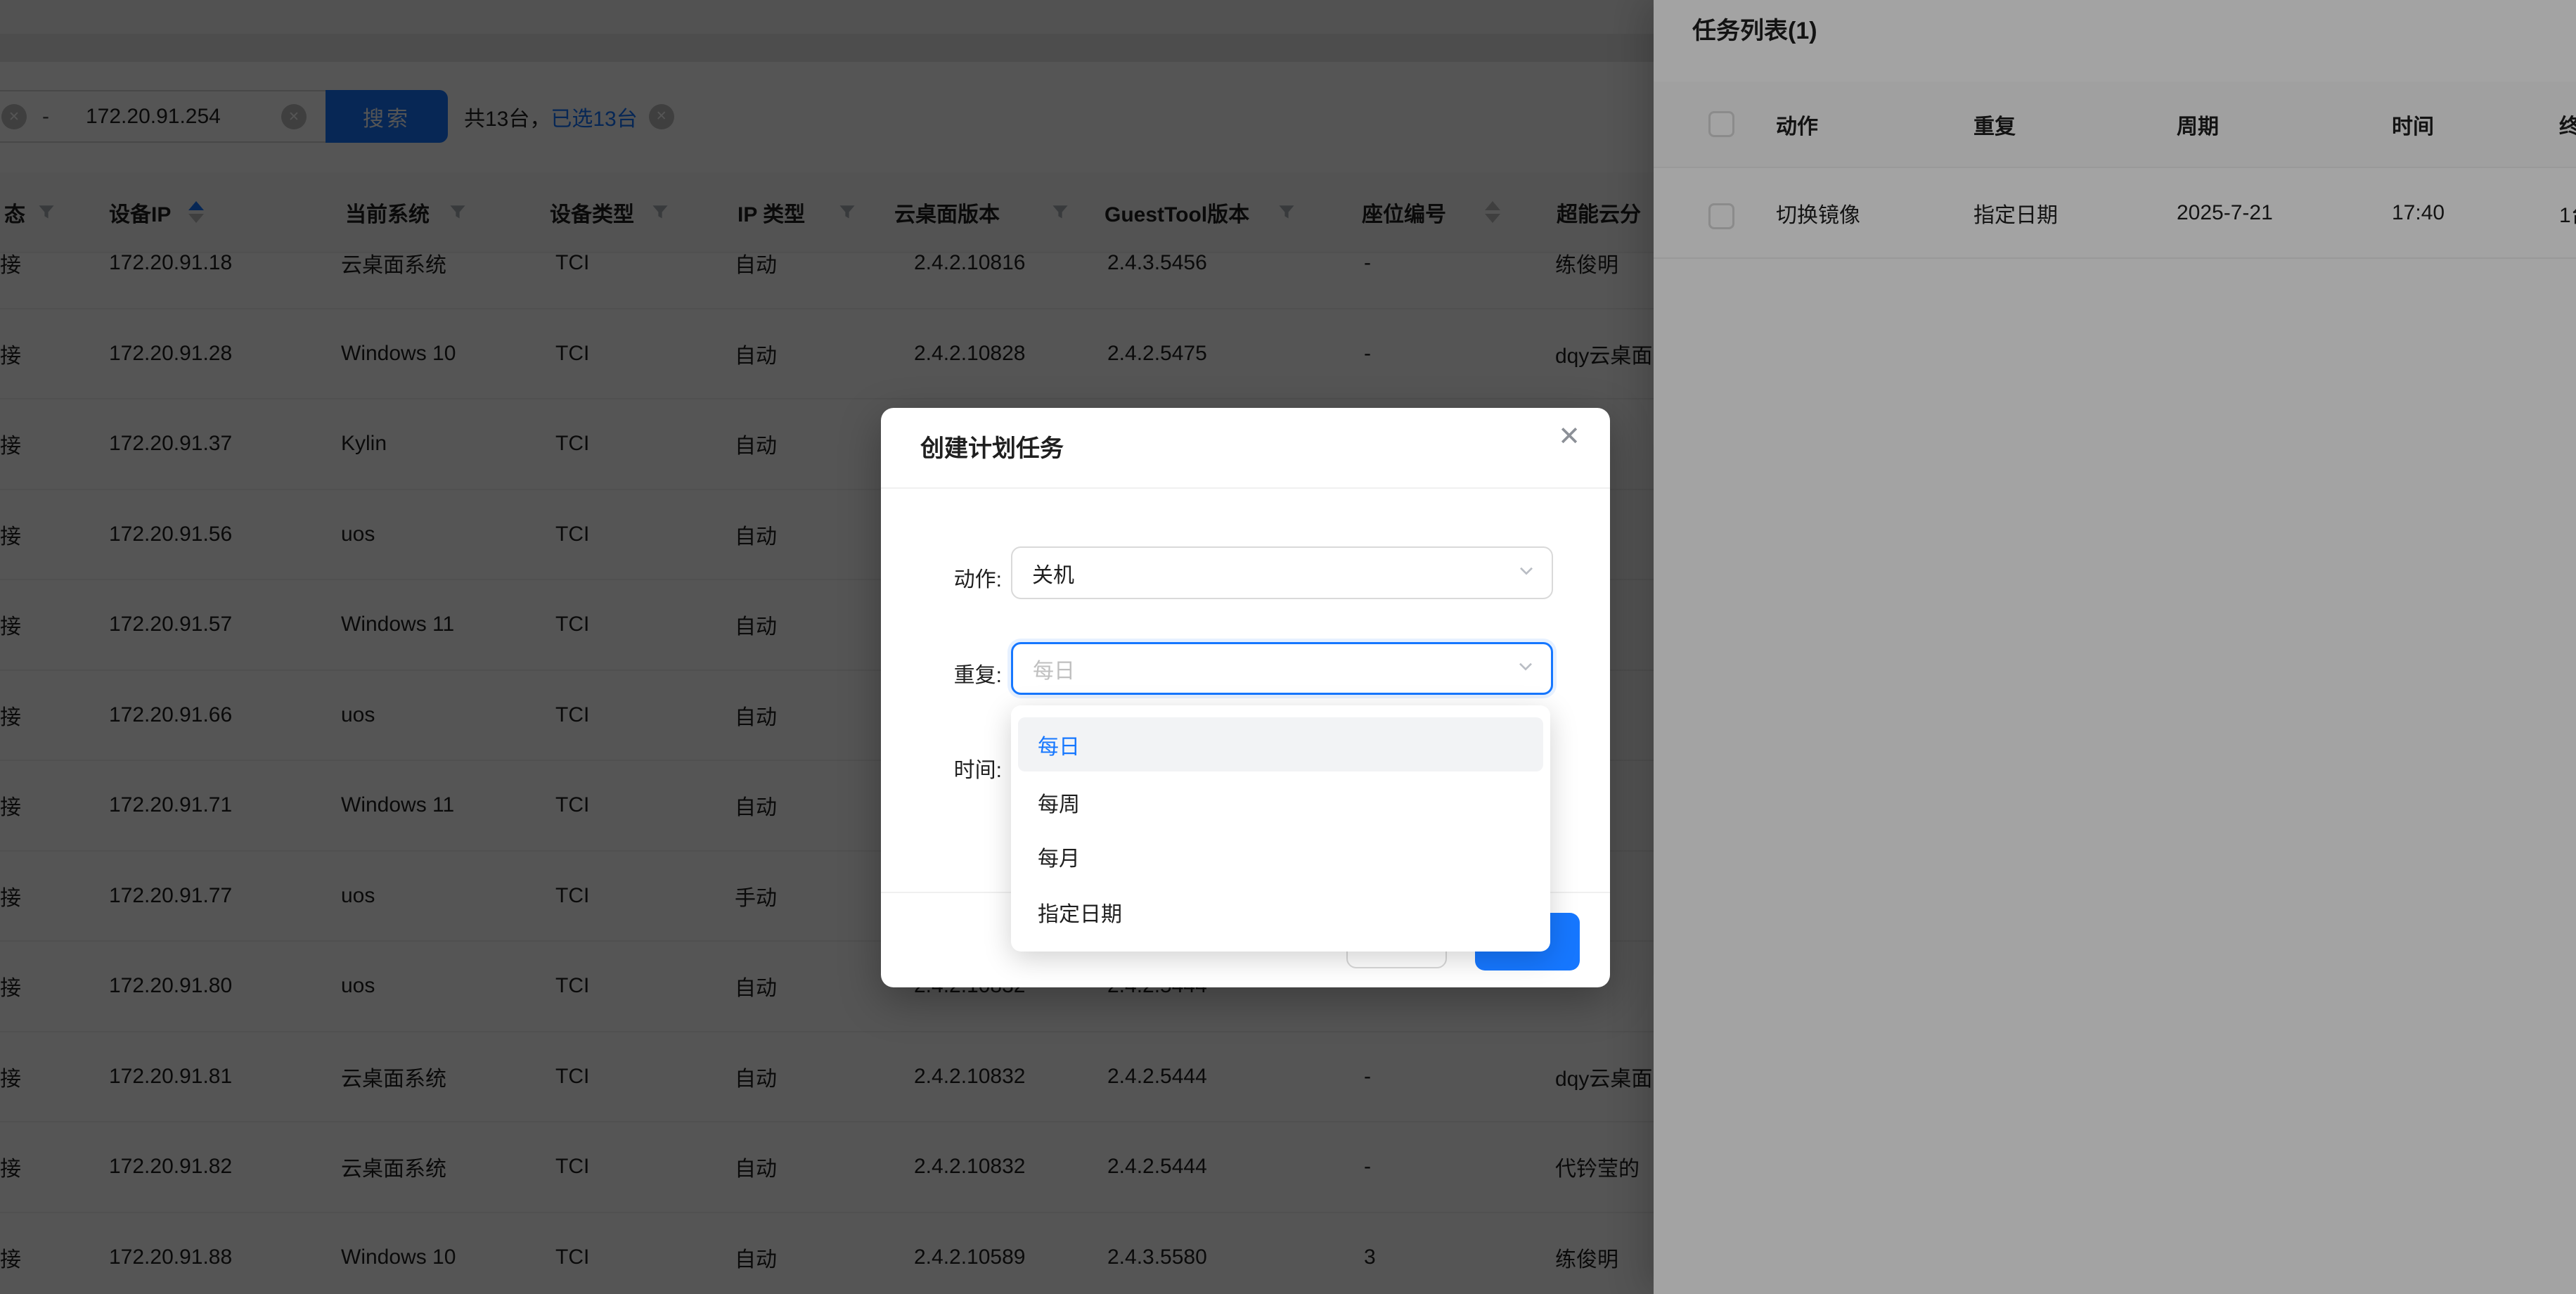 This screenshot has width=2576, height=1294. Describe the element at coordinates (992, 449) in the screenshot. I see `modal-title: 创建计划任务` at that location.